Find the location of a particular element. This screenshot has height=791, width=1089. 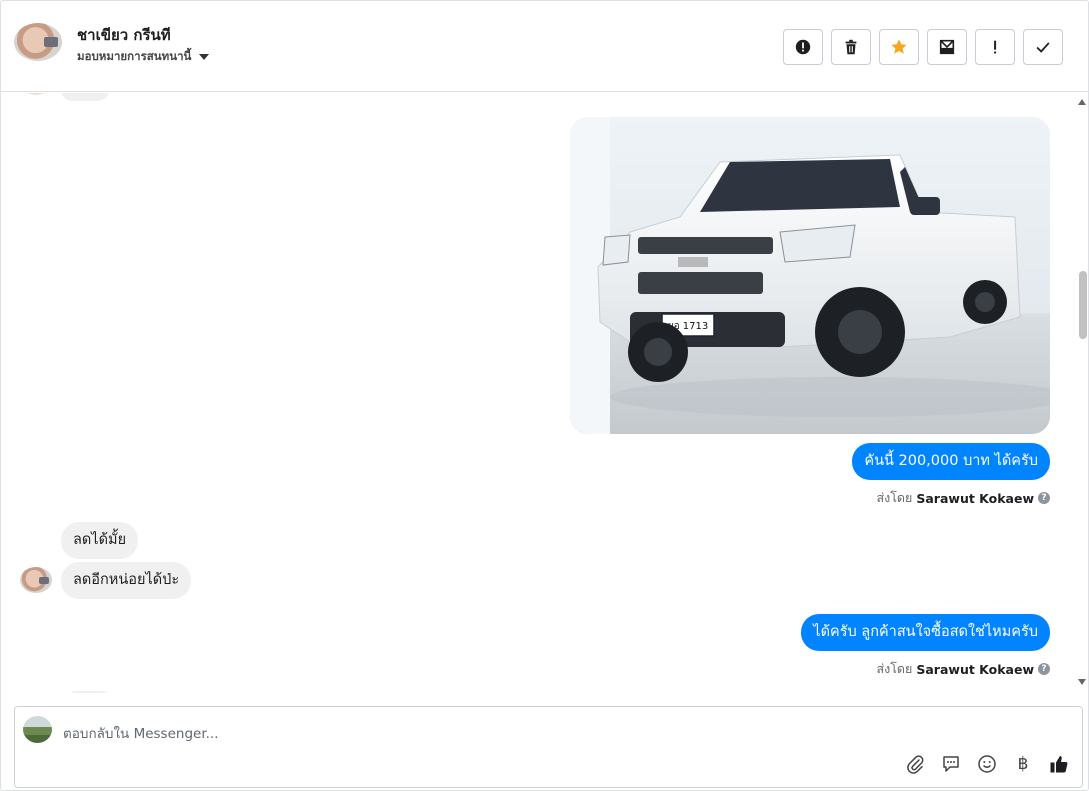

outgoing-message-bubble: ได้ครับ ลูกค้าสนใจซื้อสดใช่ไหมครับ is located at coordinates (925, 632).